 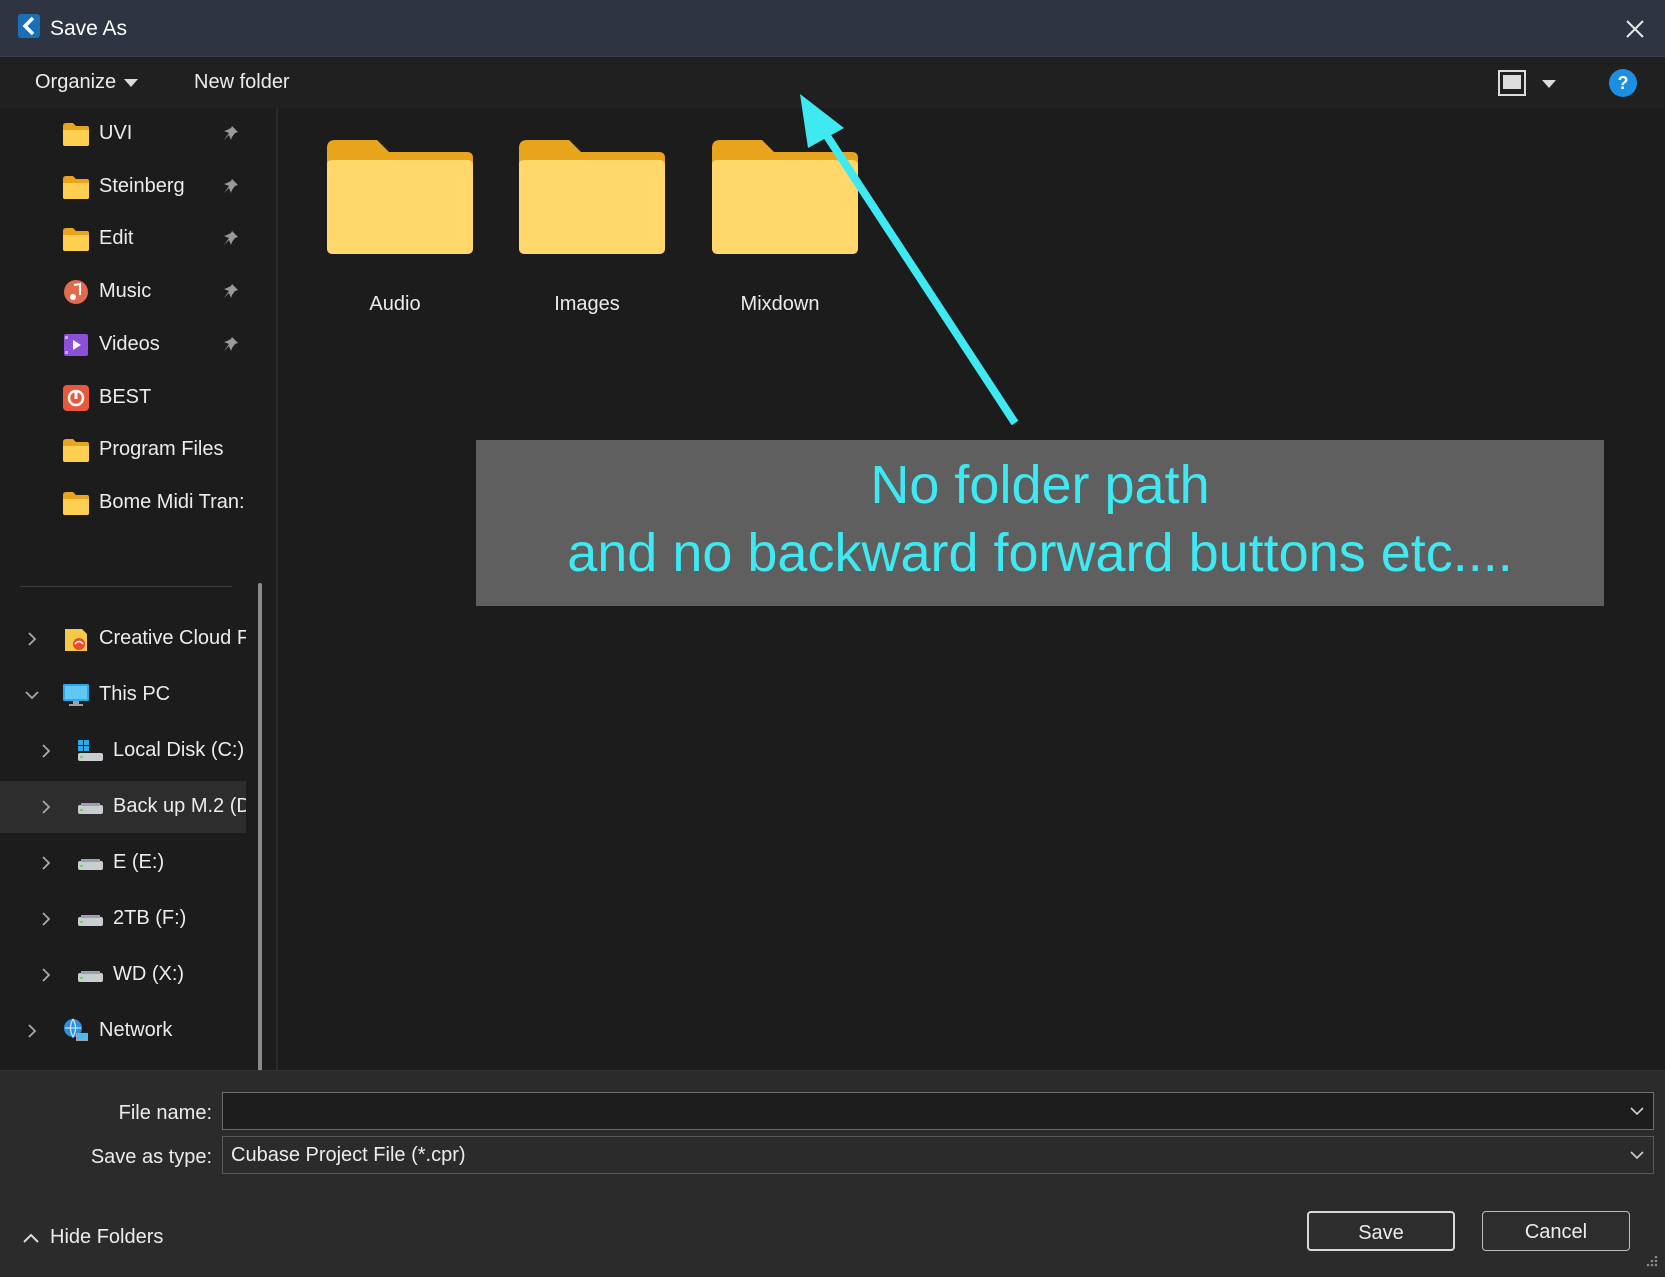 I want to click on hide-folders-label: Hide Folders, so click(x=107, y=1237).